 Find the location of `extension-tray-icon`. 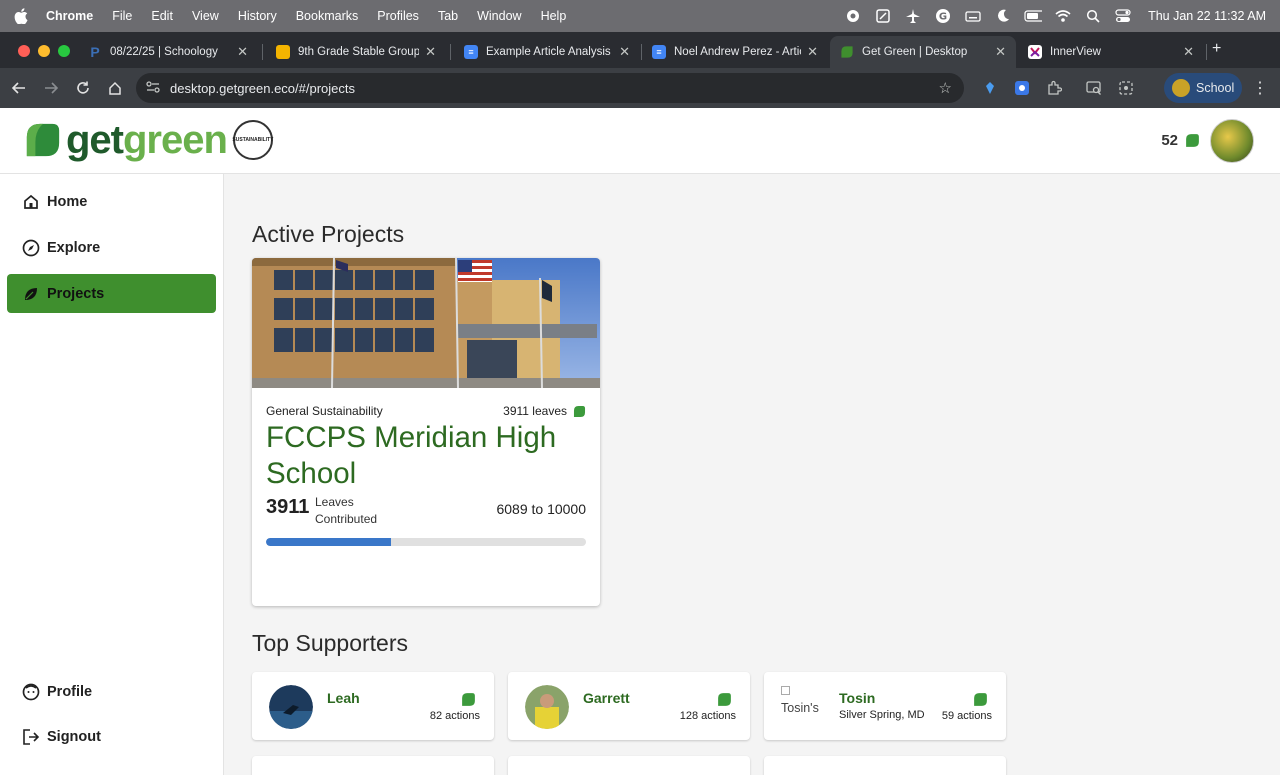

extension-tray-icon is located at coordinates (853, 16).